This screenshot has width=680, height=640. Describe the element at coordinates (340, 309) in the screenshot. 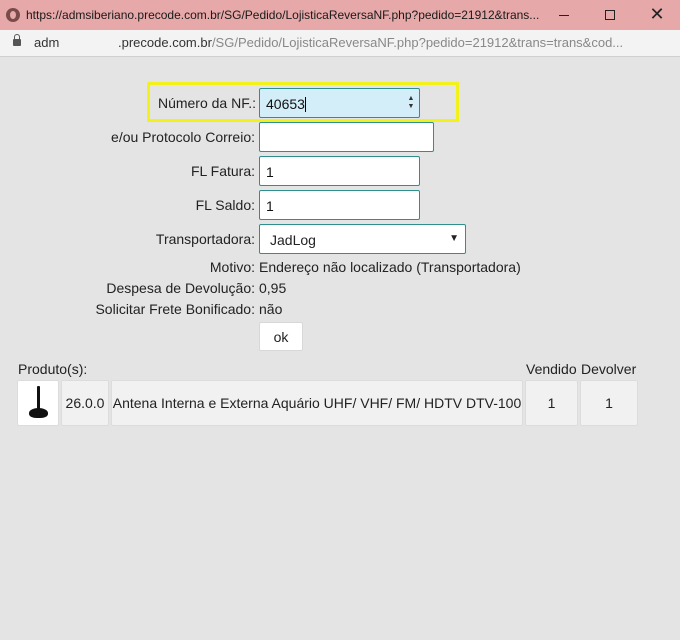

I see `row-frete: Solicitar Frete Bonificado: não` at that location.